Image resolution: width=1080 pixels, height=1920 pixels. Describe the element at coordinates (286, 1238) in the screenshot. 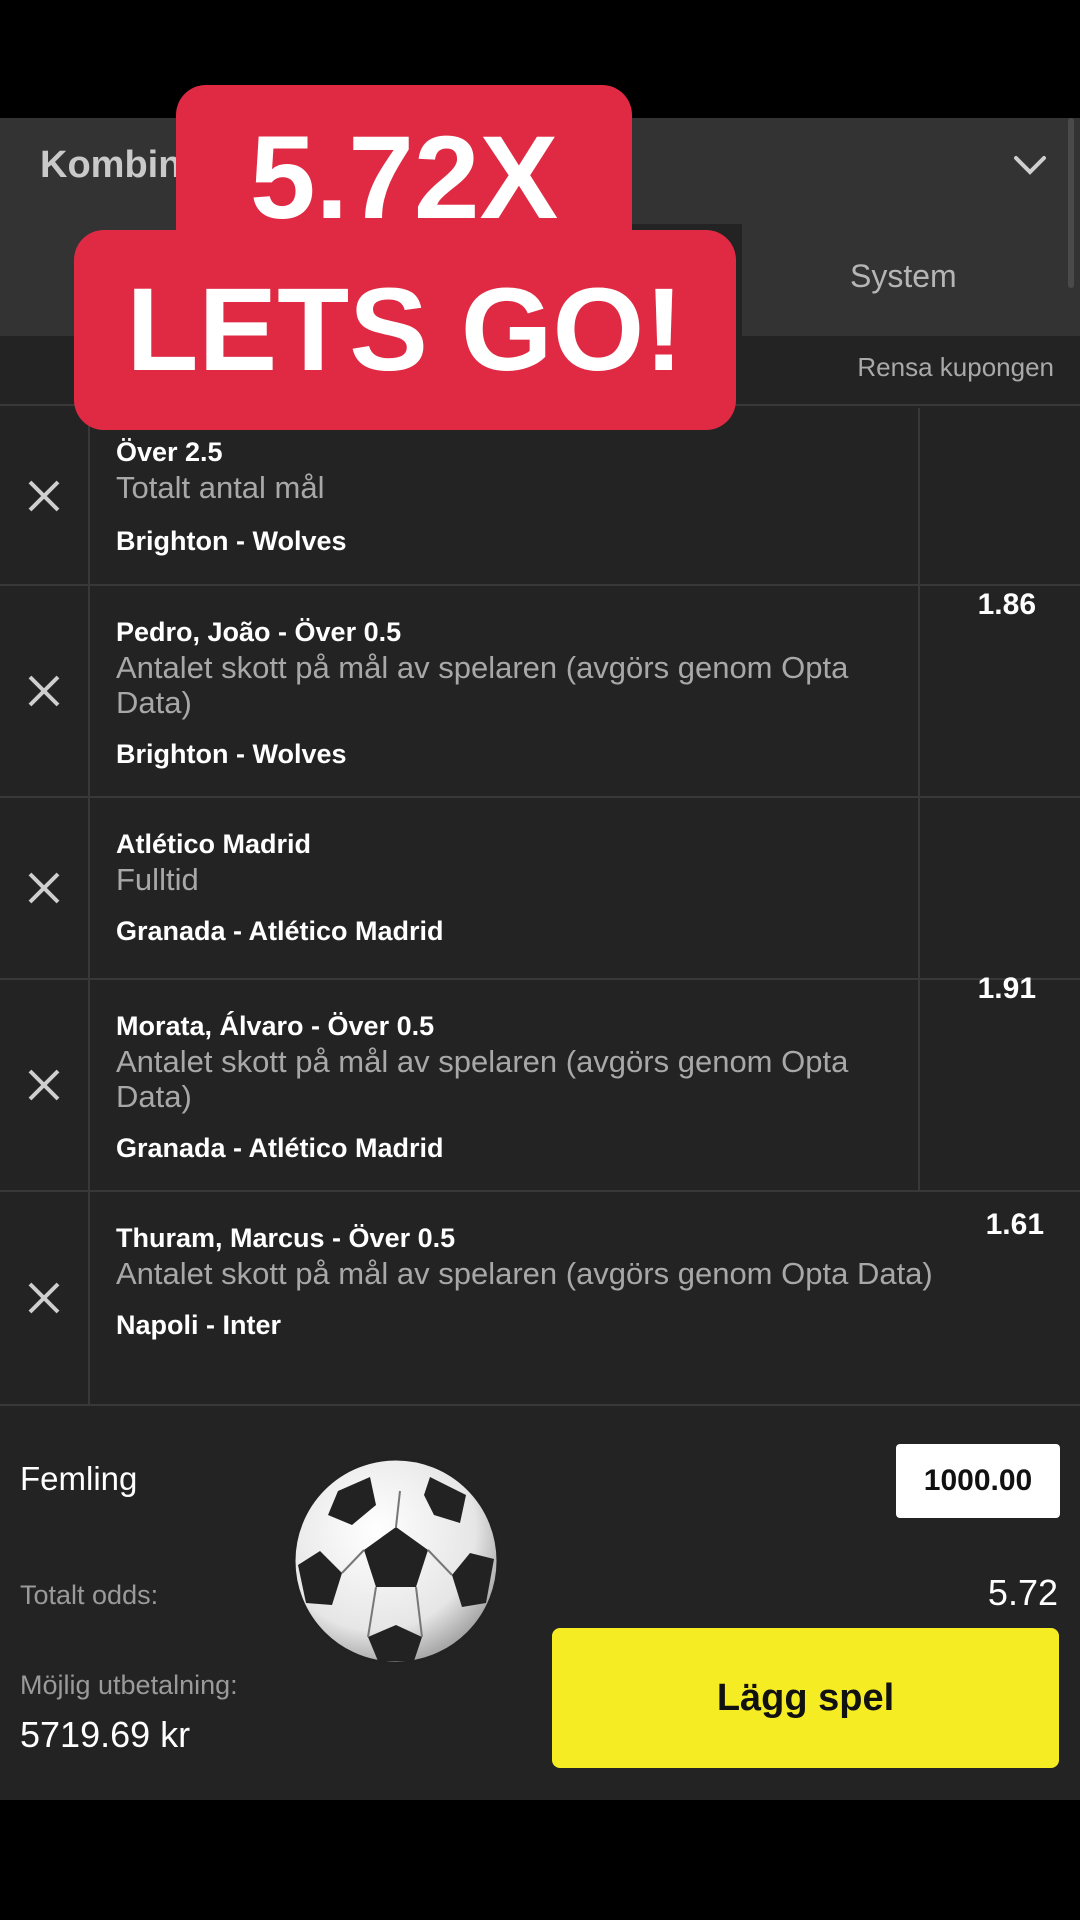

I see `selection-title: Thuram, Marcus - Över 0.5` at that location.